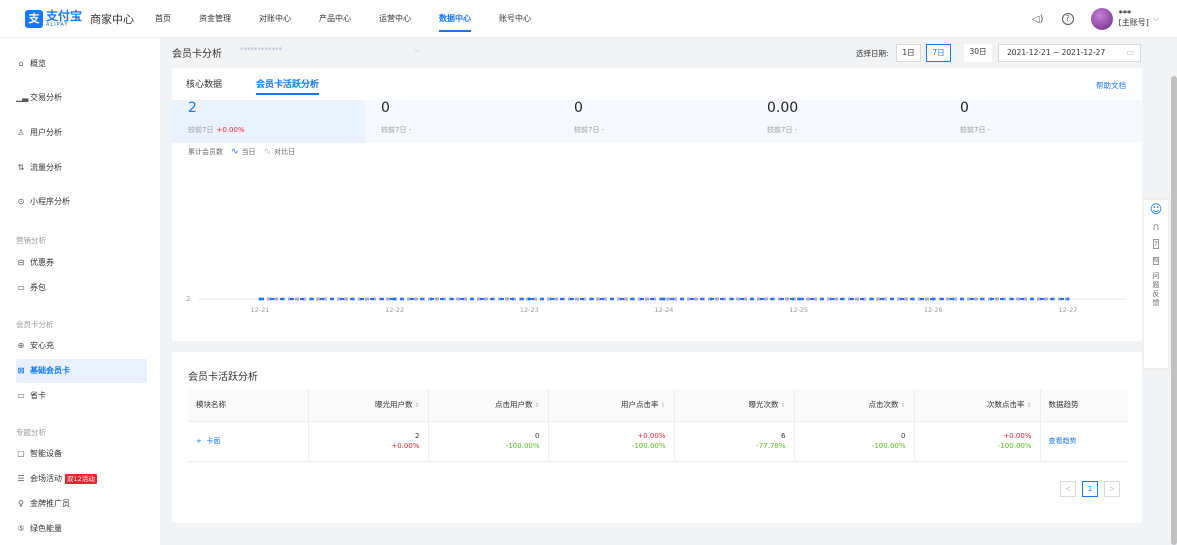  Describe the element at coordinates (515, 19) in the screenshot. I see `nav-account: 账号中心` at that location.